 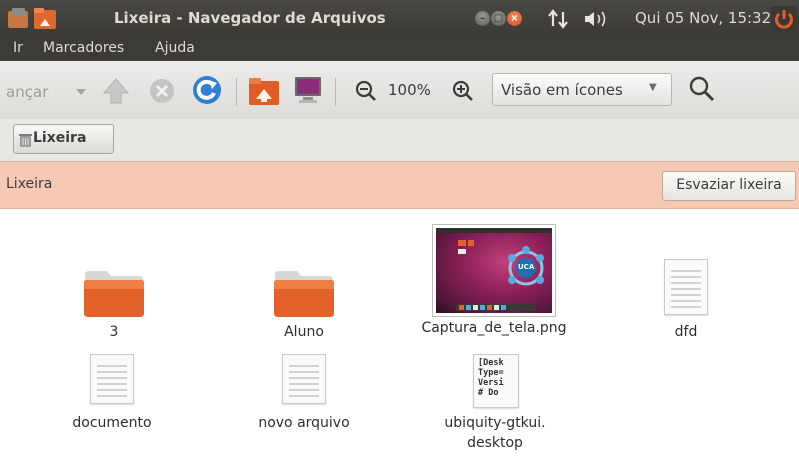 I want to click on maximize-icon: □, so click(x=498, y=18).